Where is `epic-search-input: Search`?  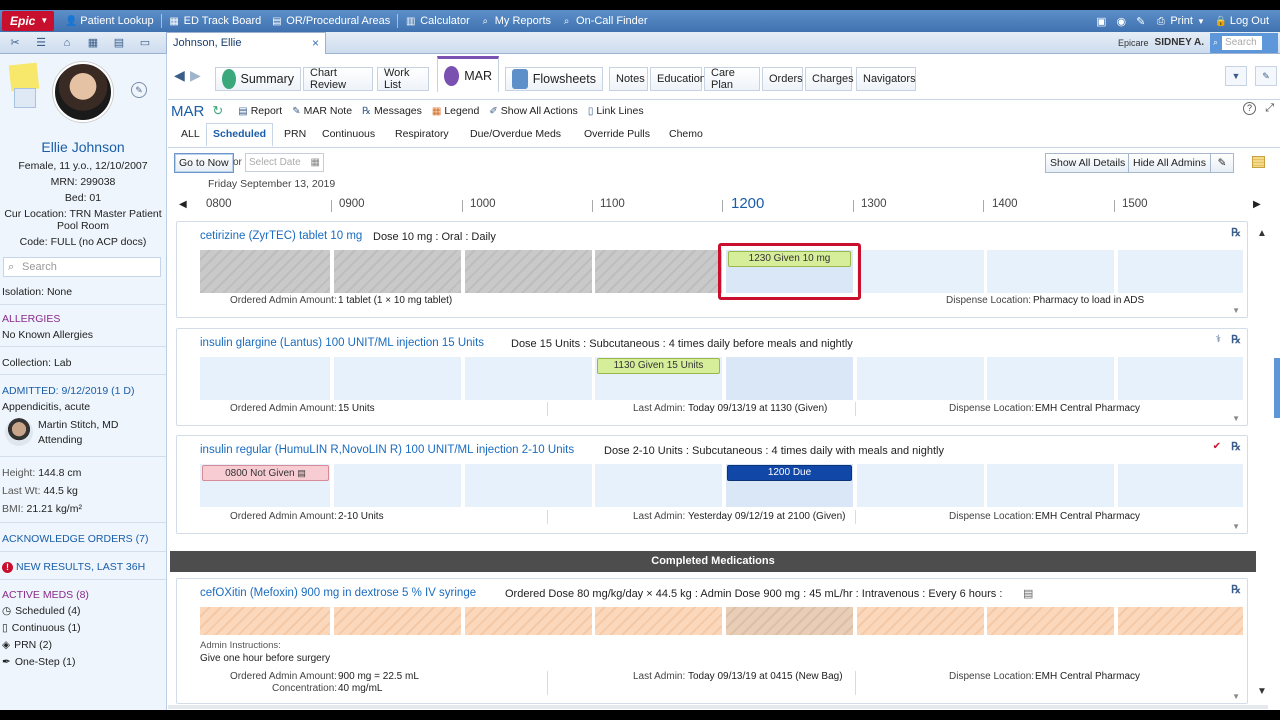 epic-search-input: Search is located at coordinates (1242, 42).